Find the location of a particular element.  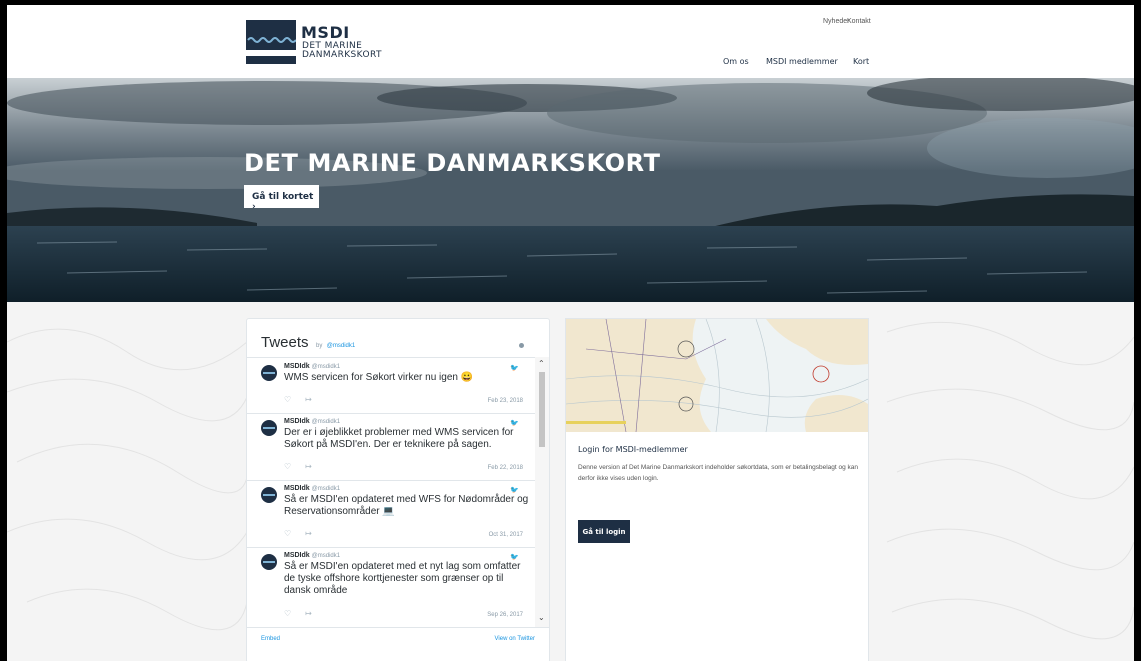

scroll-up-icon: ⌃ is located at coordinates (541, 363).